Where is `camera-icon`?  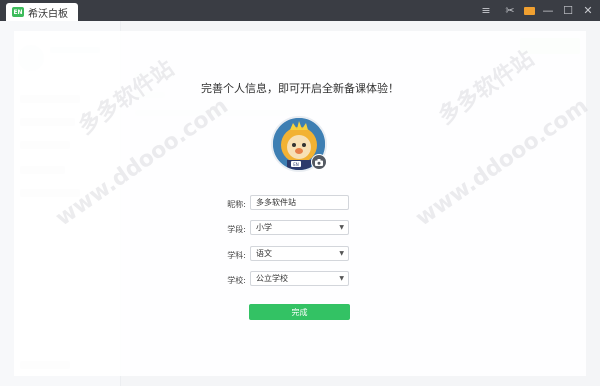
camera-icon is located at coordinates (319, 162).